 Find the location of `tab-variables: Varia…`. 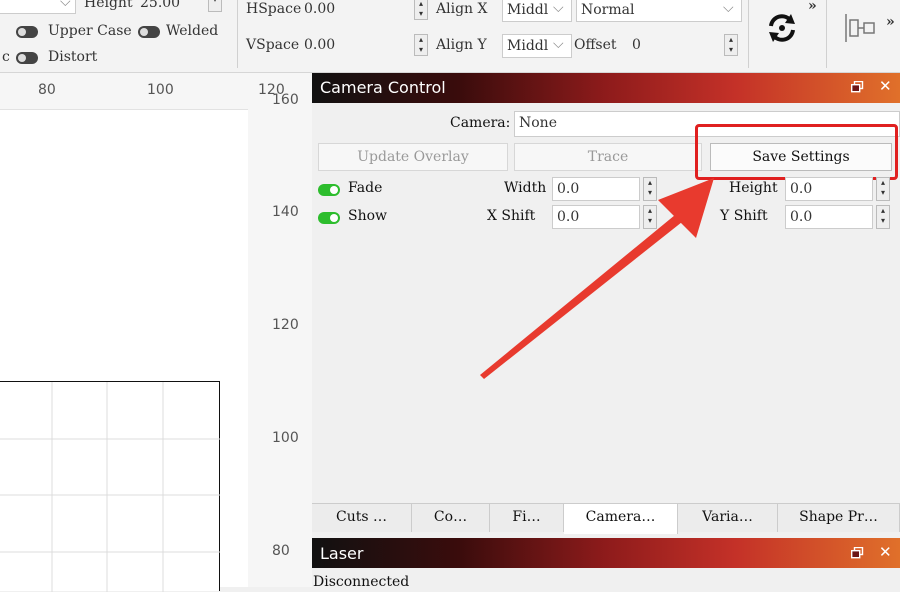

tab-variables: Varia… is located at coordinates (728, 518).